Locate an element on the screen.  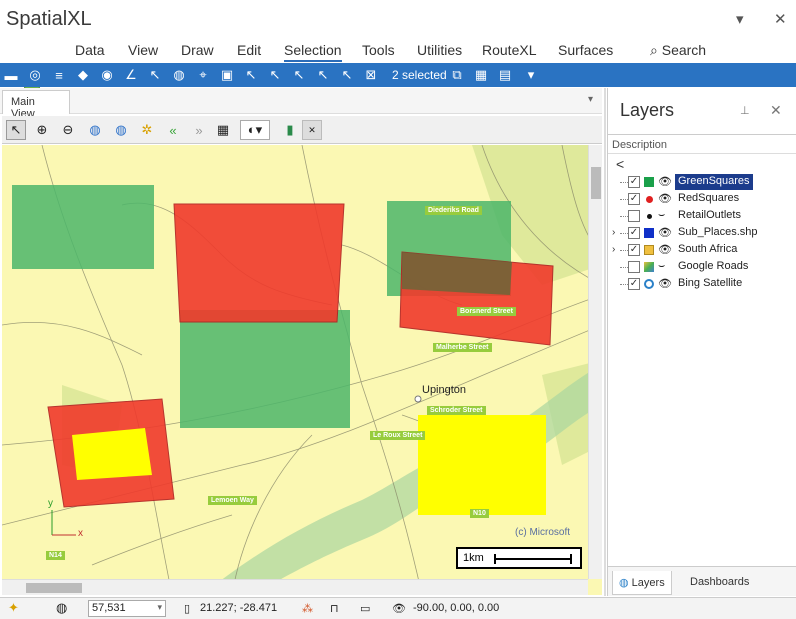
snap-icon: ⁂ is located at coordinates (307, 608).